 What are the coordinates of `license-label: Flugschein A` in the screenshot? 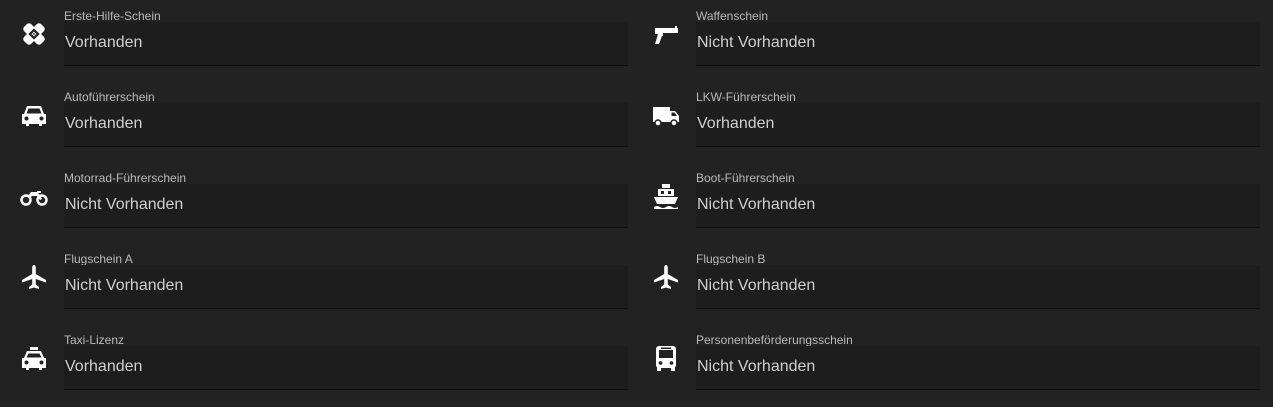 It's located at (98, 259).